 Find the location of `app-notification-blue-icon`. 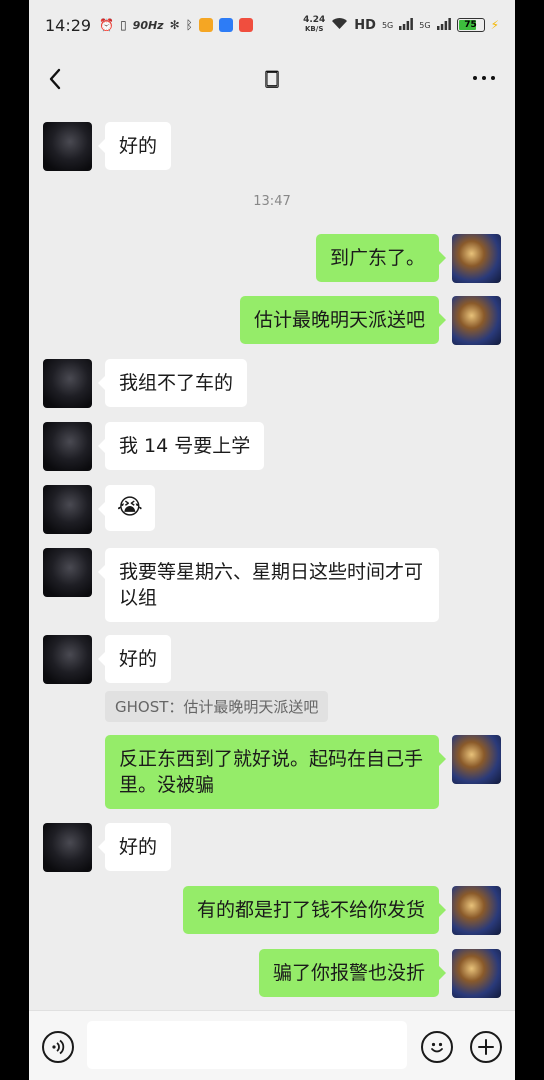

app-notification-blue-icon is located at coordinates (225, 25).